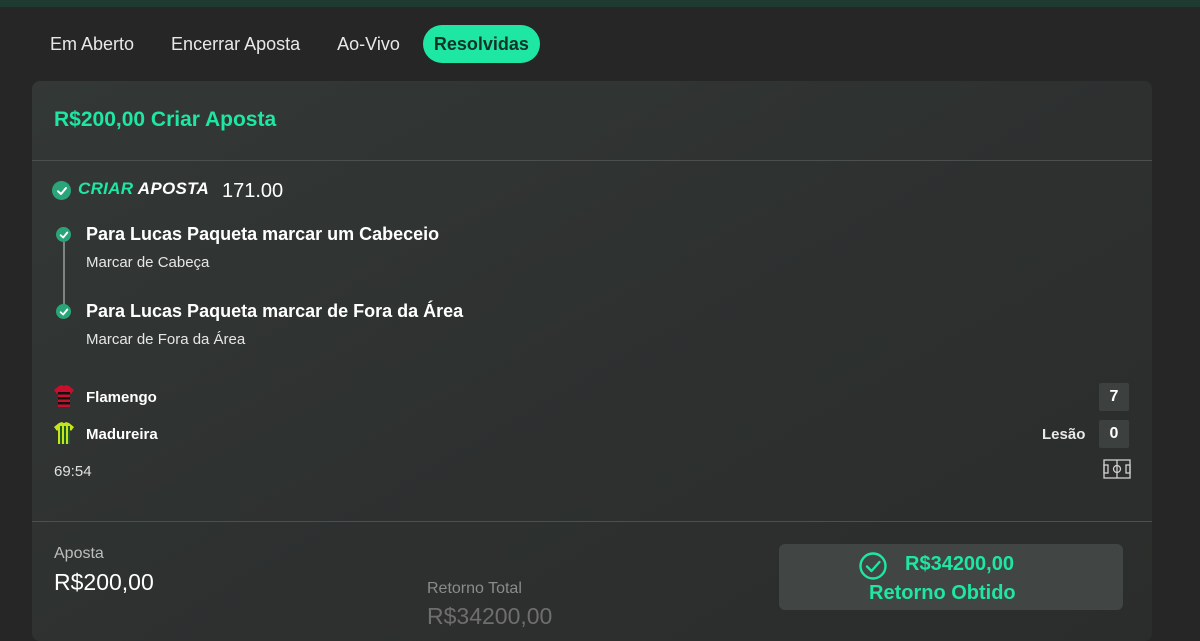 This screenshot has width=1200, height=641. What do you see at coordinates (592, 521) in the screenshot?
I see `footer-divider` at bounding box center [592, 521].